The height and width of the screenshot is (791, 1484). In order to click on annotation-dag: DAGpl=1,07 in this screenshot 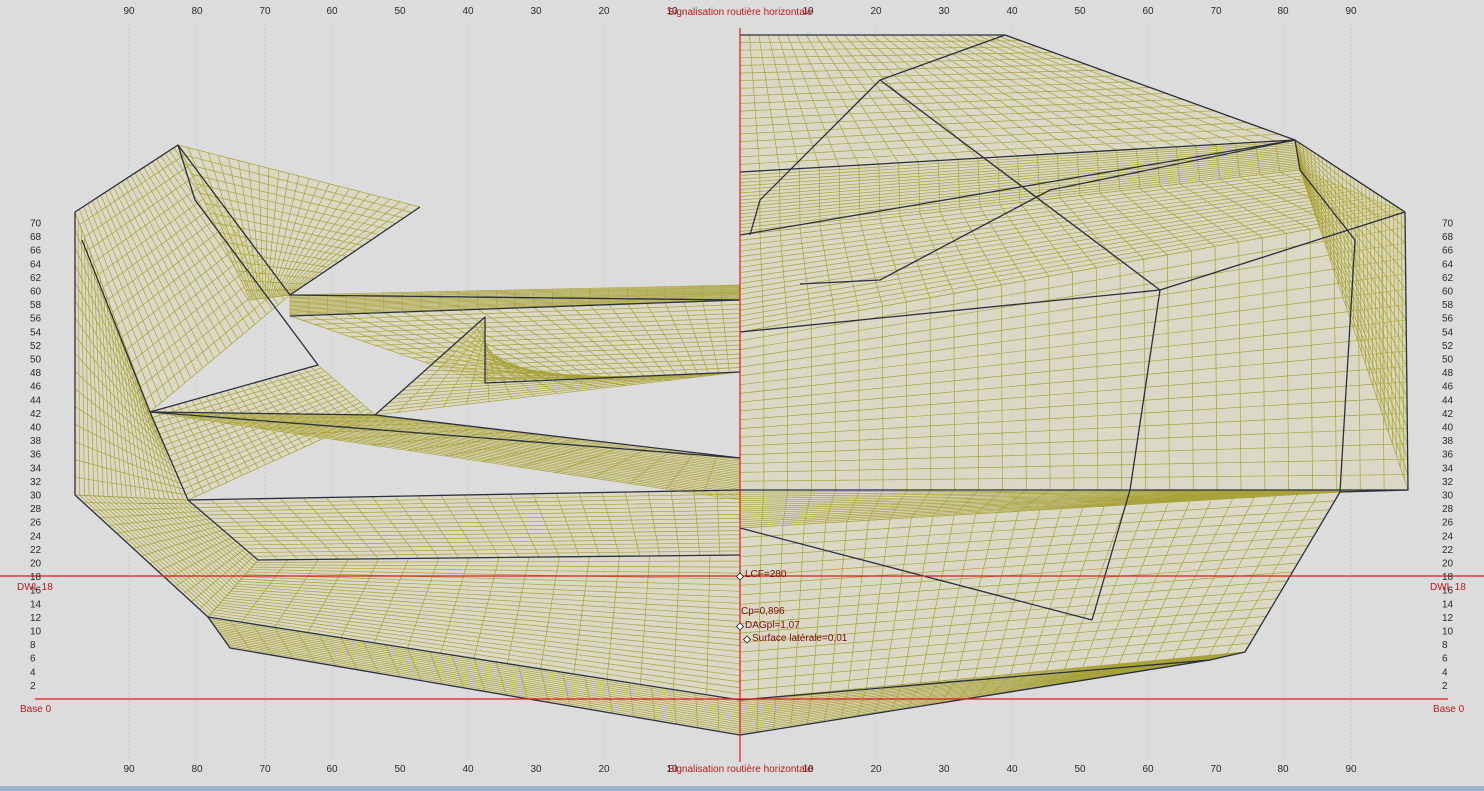, I will do `click(767, 625)`.